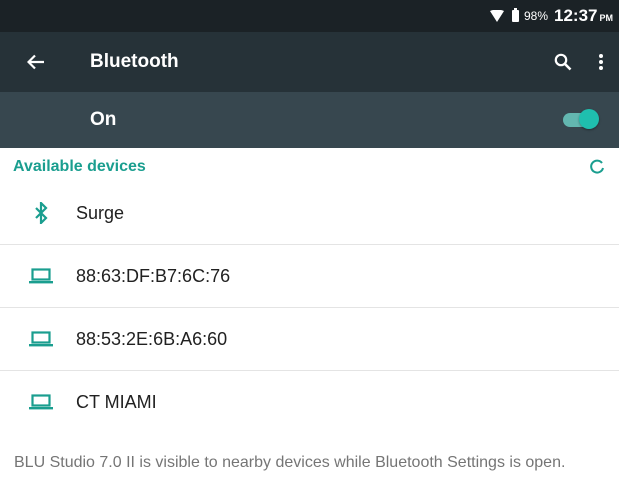 The width and height of the screenshot is (619, 496). What do you see at coordinates (79, 166) in the screenshot?
I see `available-devices-header: Available devices` at bounding box center [79, 166].